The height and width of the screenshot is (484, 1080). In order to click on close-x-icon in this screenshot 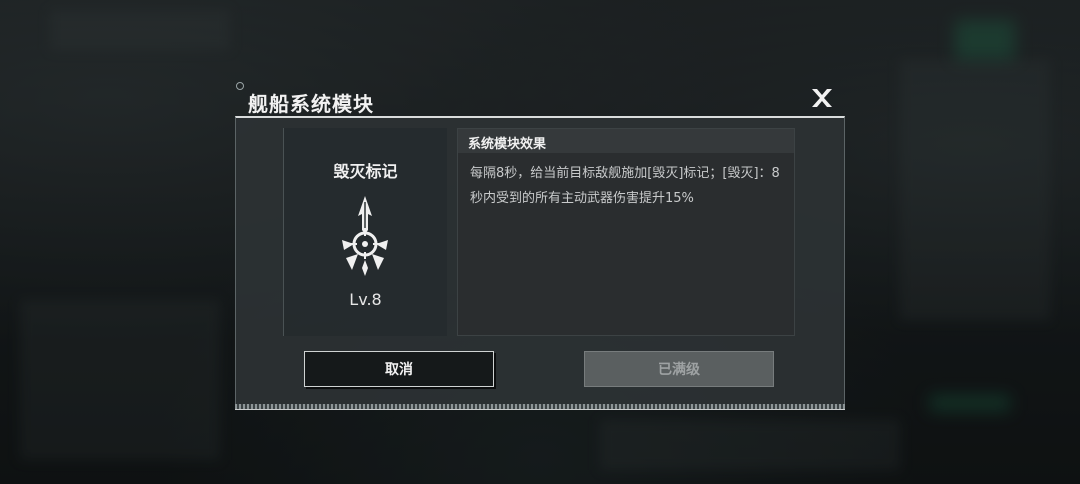, I will do `click(822, 98)`.